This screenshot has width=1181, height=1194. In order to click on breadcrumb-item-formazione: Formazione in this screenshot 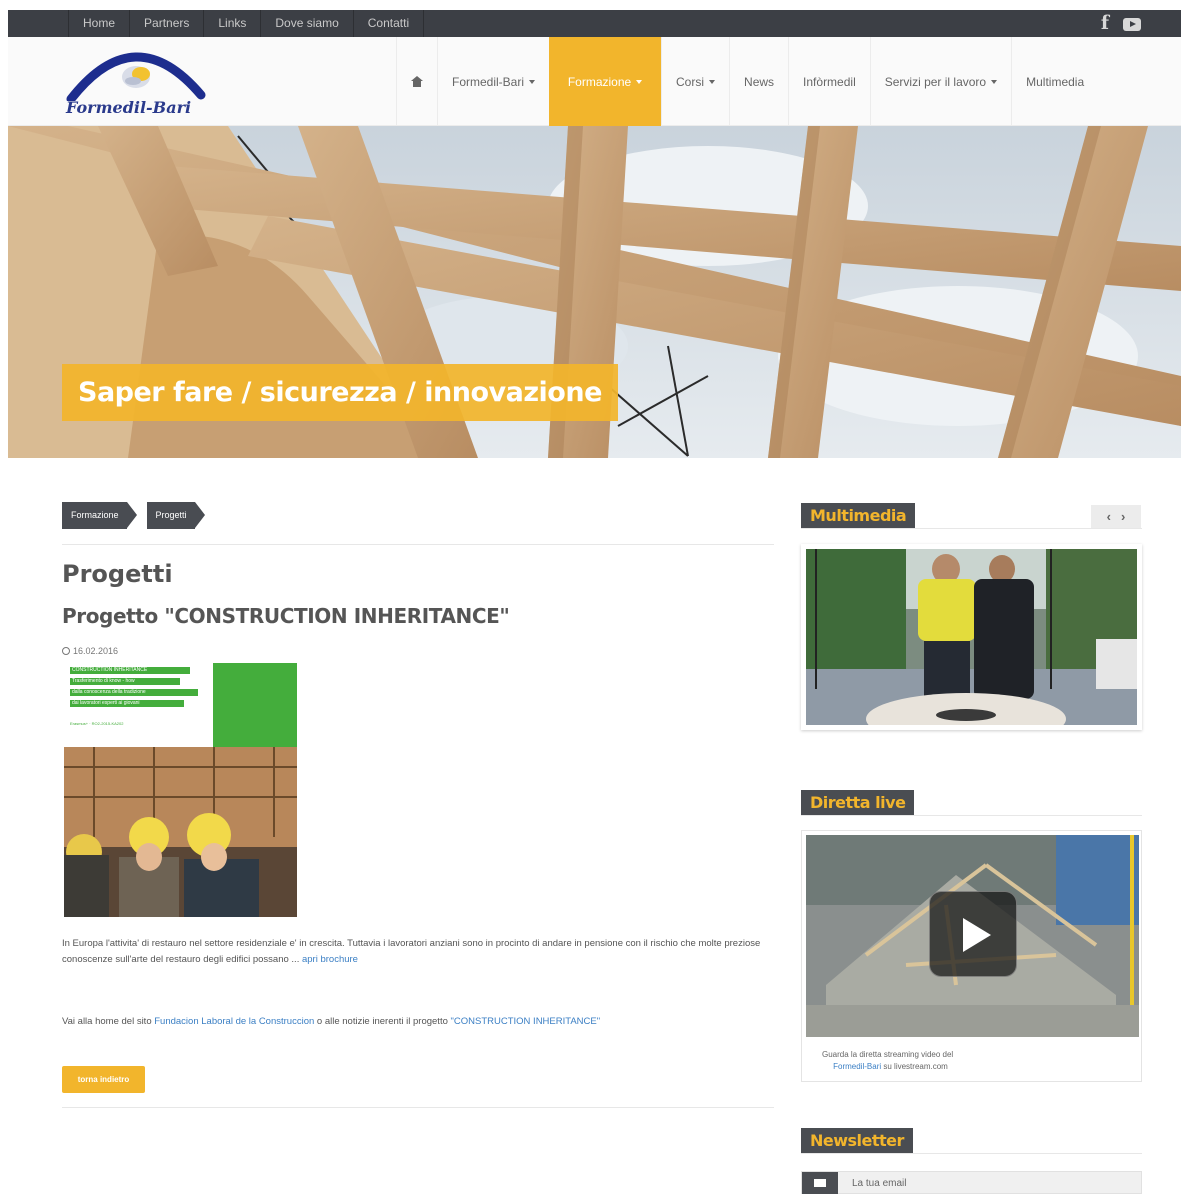, I will do `click(99, 515)`.